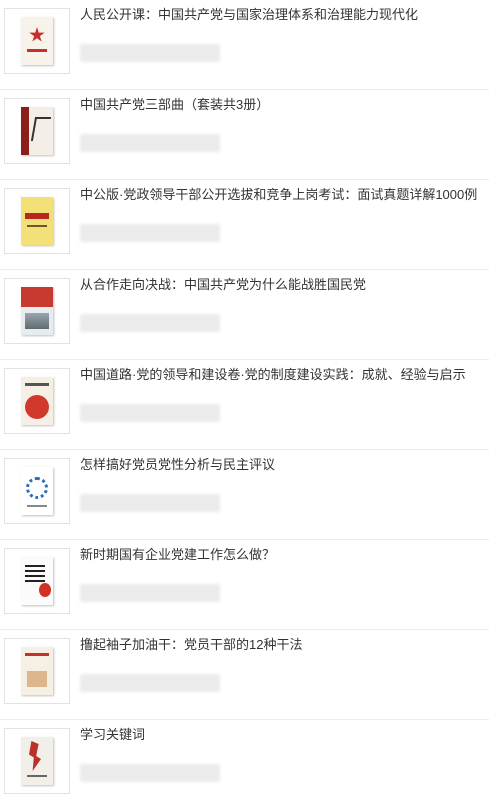  What do you see at coordinates (282, 105) in the screenshot?
I see `book-title: 中国共产党三部曲（套装共3册）` at bounding box center [282, 105].